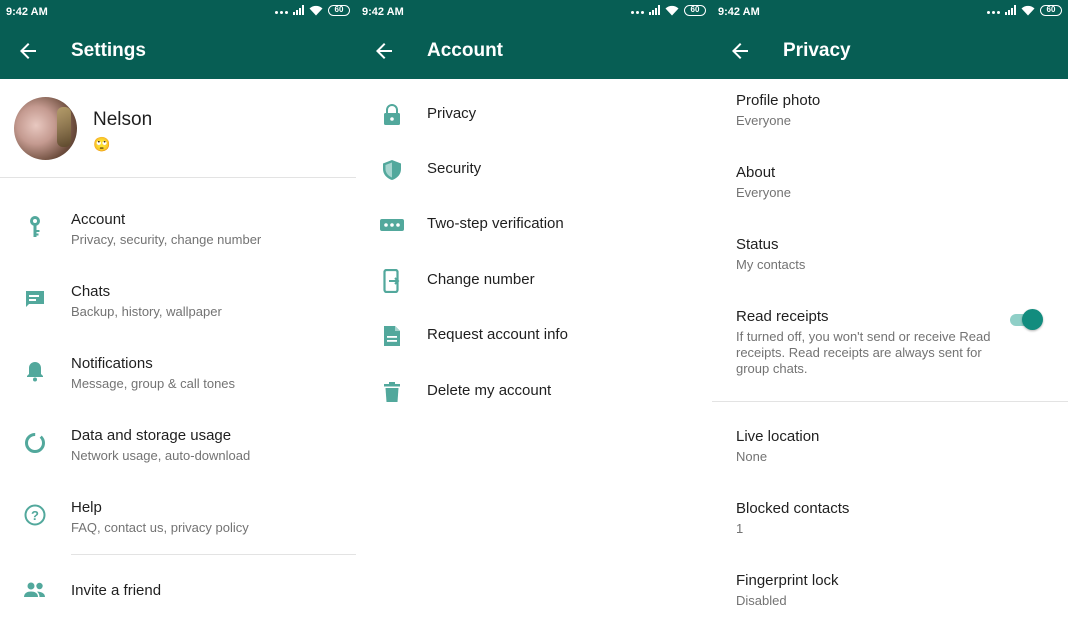  I want to click on app-bar: Account, so click(534, 51).